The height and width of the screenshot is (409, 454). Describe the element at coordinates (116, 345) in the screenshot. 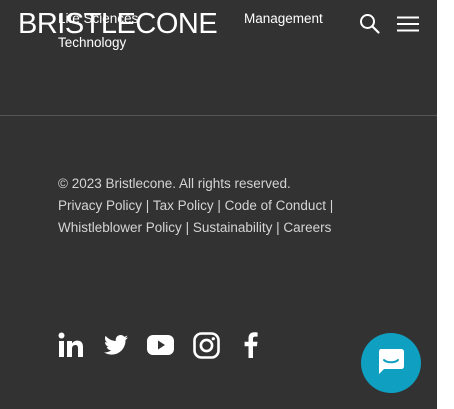

I see `twitter-icon` at that location.